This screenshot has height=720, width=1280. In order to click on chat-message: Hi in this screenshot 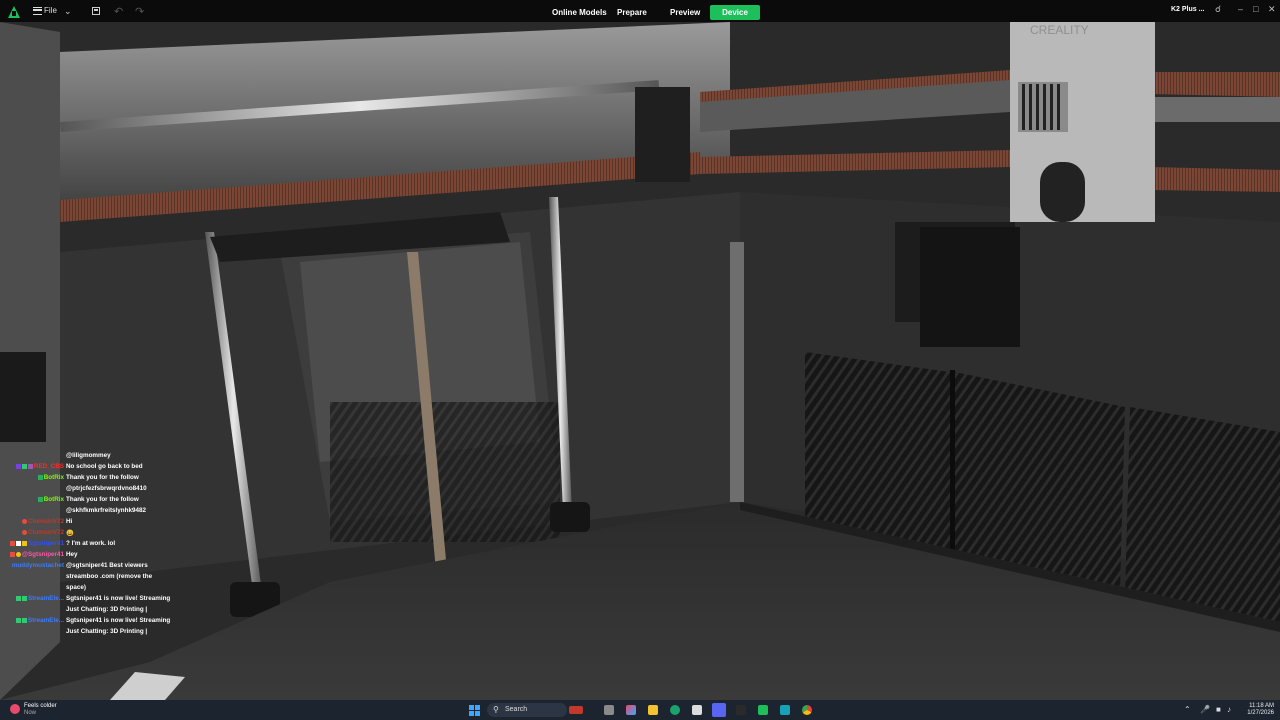, I will do `click(69, 521)`.